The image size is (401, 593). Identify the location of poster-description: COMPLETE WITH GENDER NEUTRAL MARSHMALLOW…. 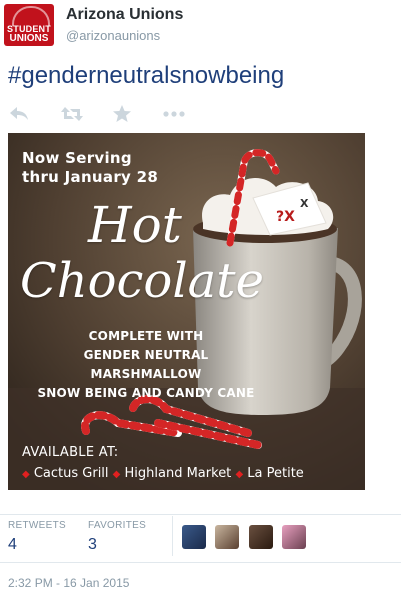
(146, 365).